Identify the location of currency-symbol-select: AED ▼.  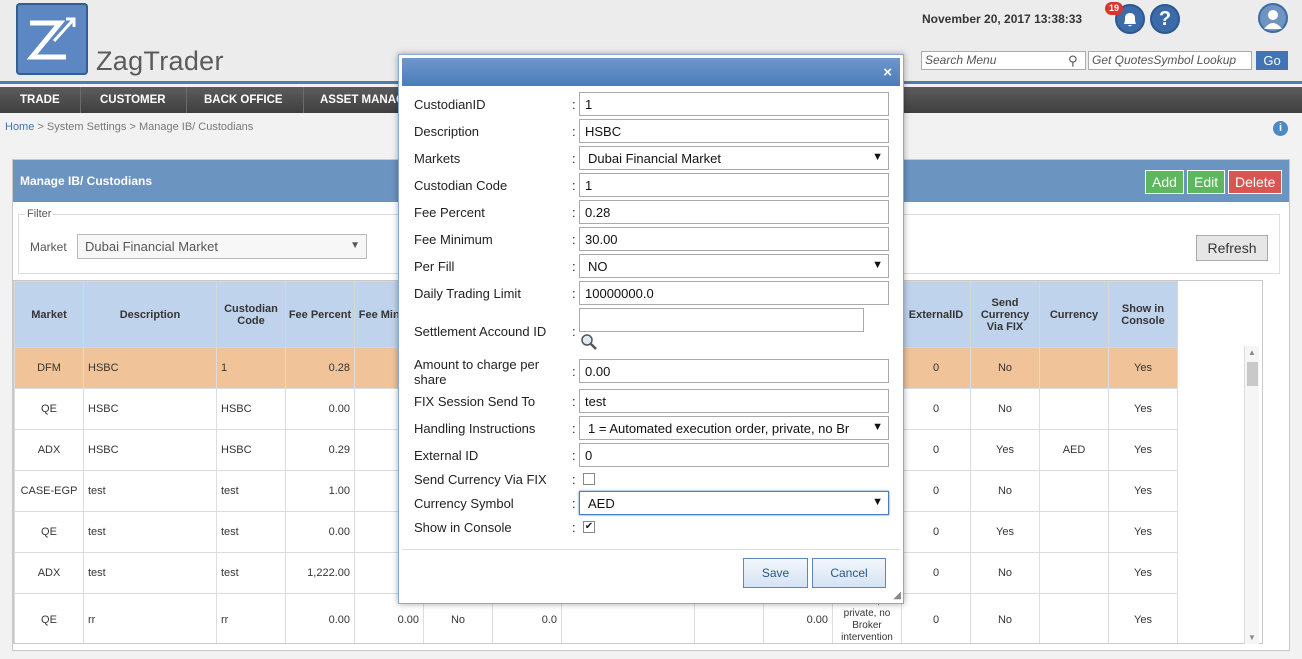
(734, 503).